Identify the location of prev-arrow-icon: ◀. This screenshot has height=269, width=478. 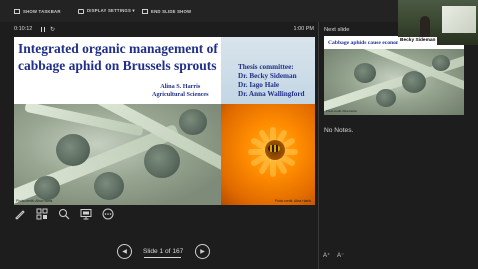
(124, 252).